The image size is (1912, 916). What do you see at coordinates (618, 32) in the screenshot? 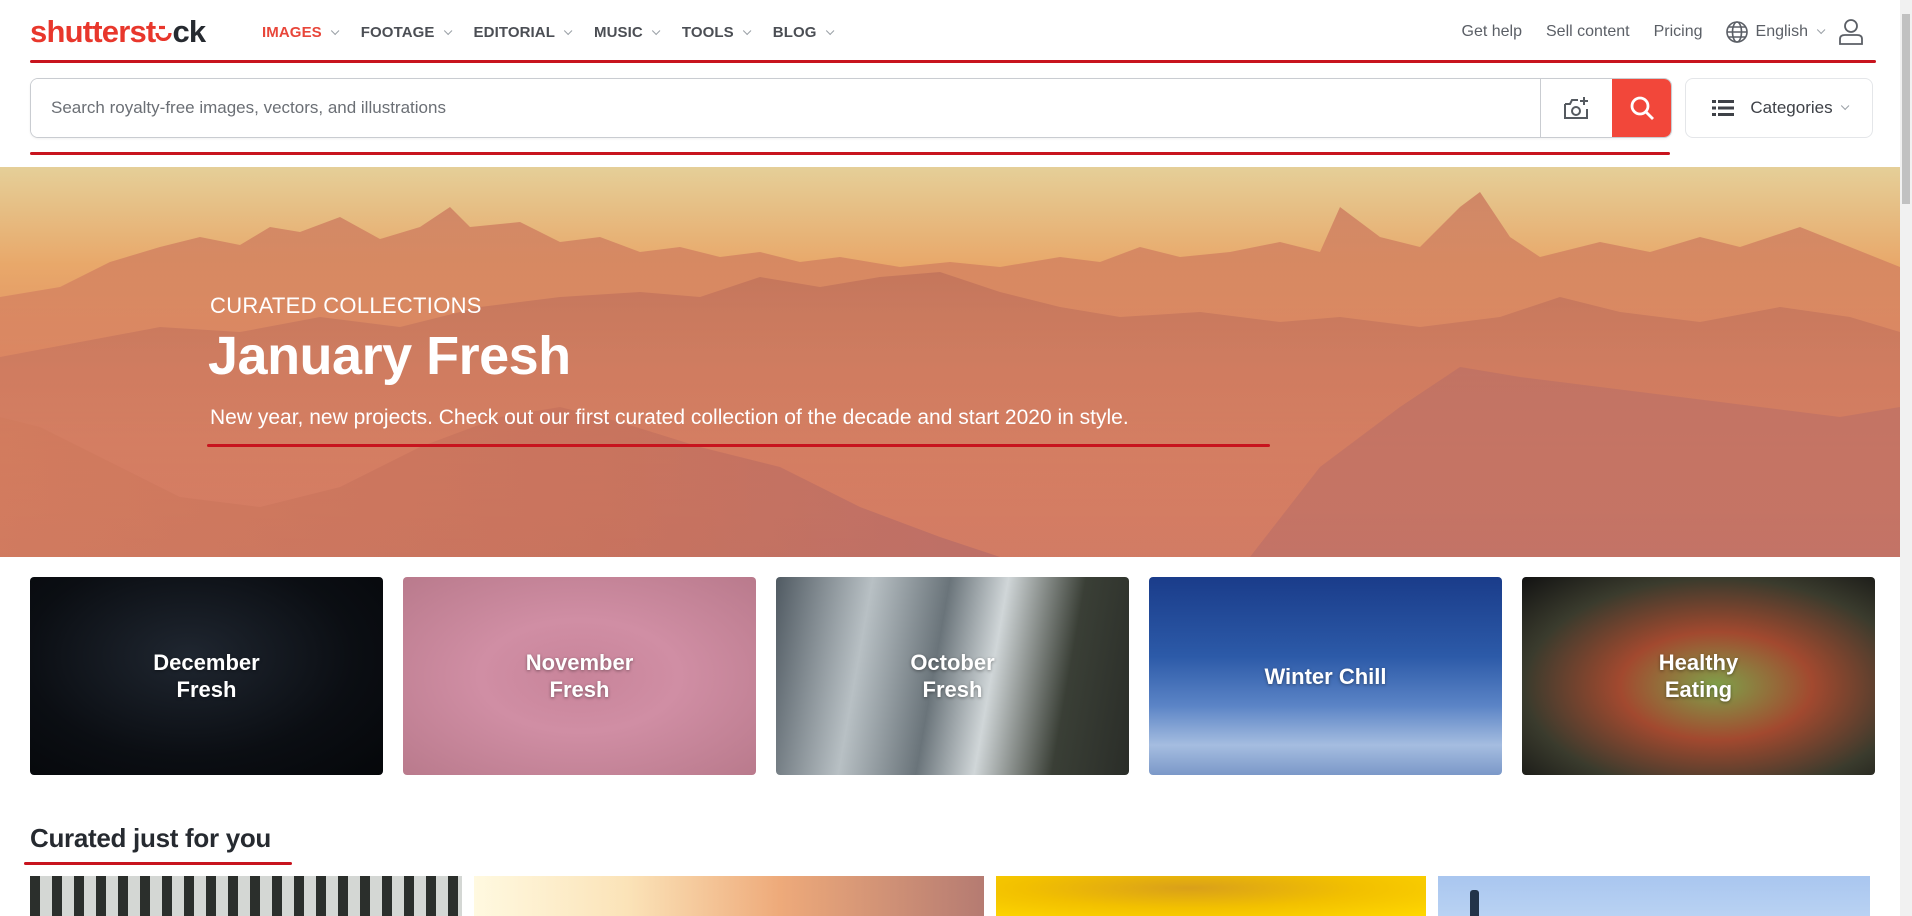
I see `nav-music-label: MUSIC` at bounding box center [618, 32].